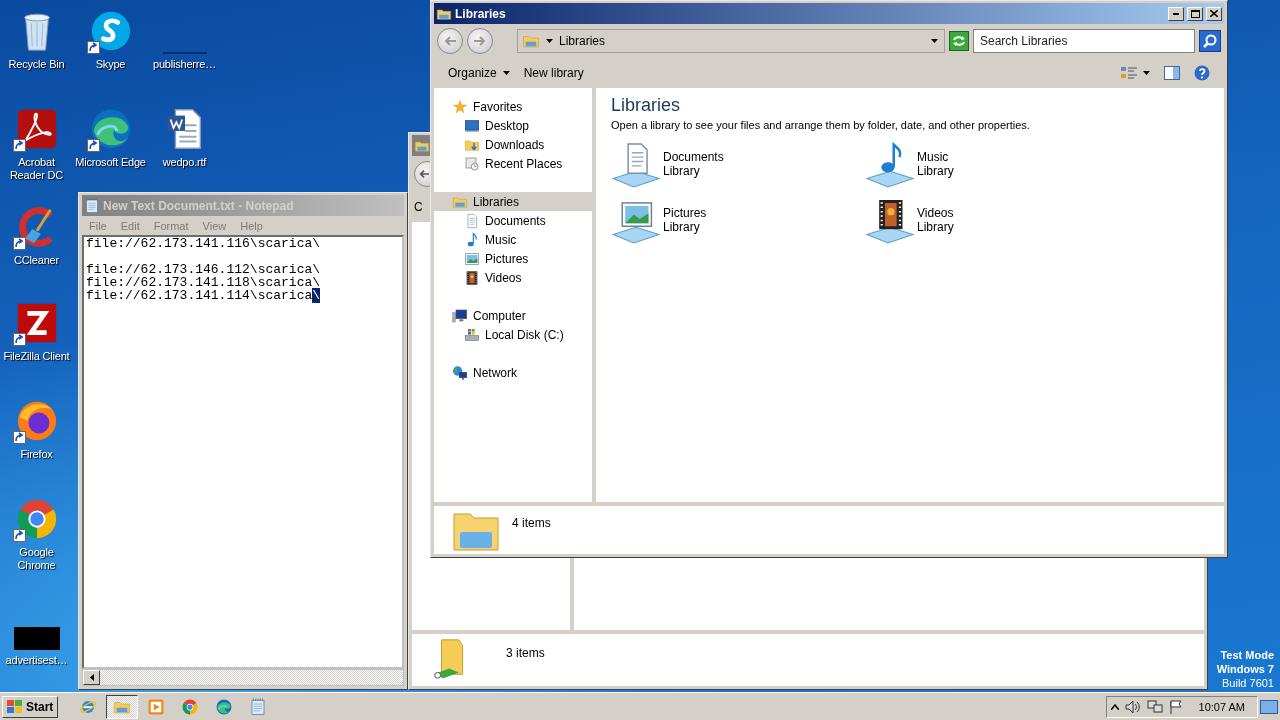 The width and height of the screenshot is (1280, 720). Describe the element at coordinates (1084, 41) in the screenshot. I see `search-field: Search Libraries` at that location.